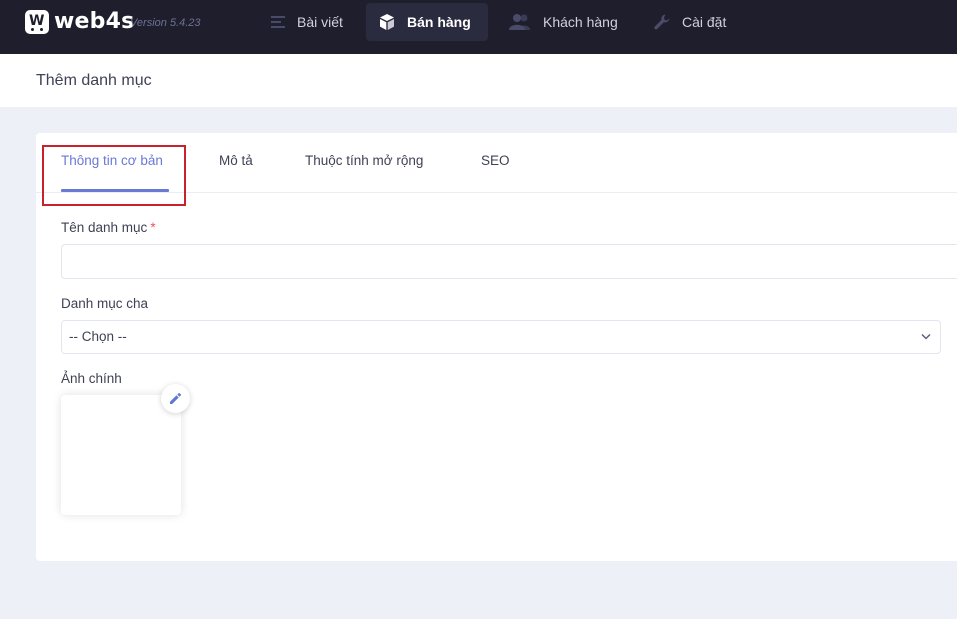 The width and height of the screenshot is (957, 619). I want to click on category-name-input, so click(509, 261).